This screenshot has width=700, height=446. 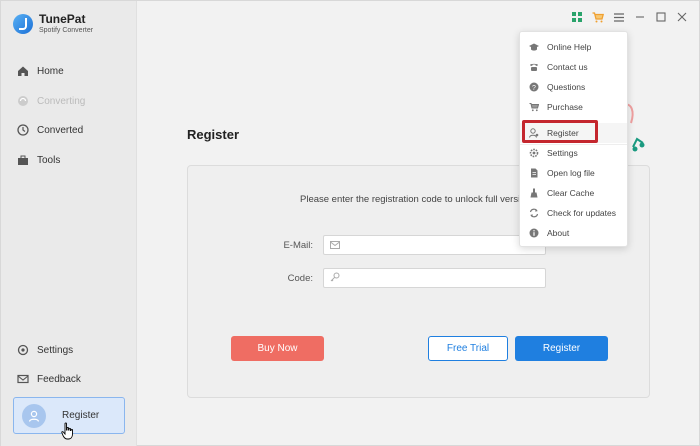 I want to click on highlight-annotation-box, so click(x=560, y=131).